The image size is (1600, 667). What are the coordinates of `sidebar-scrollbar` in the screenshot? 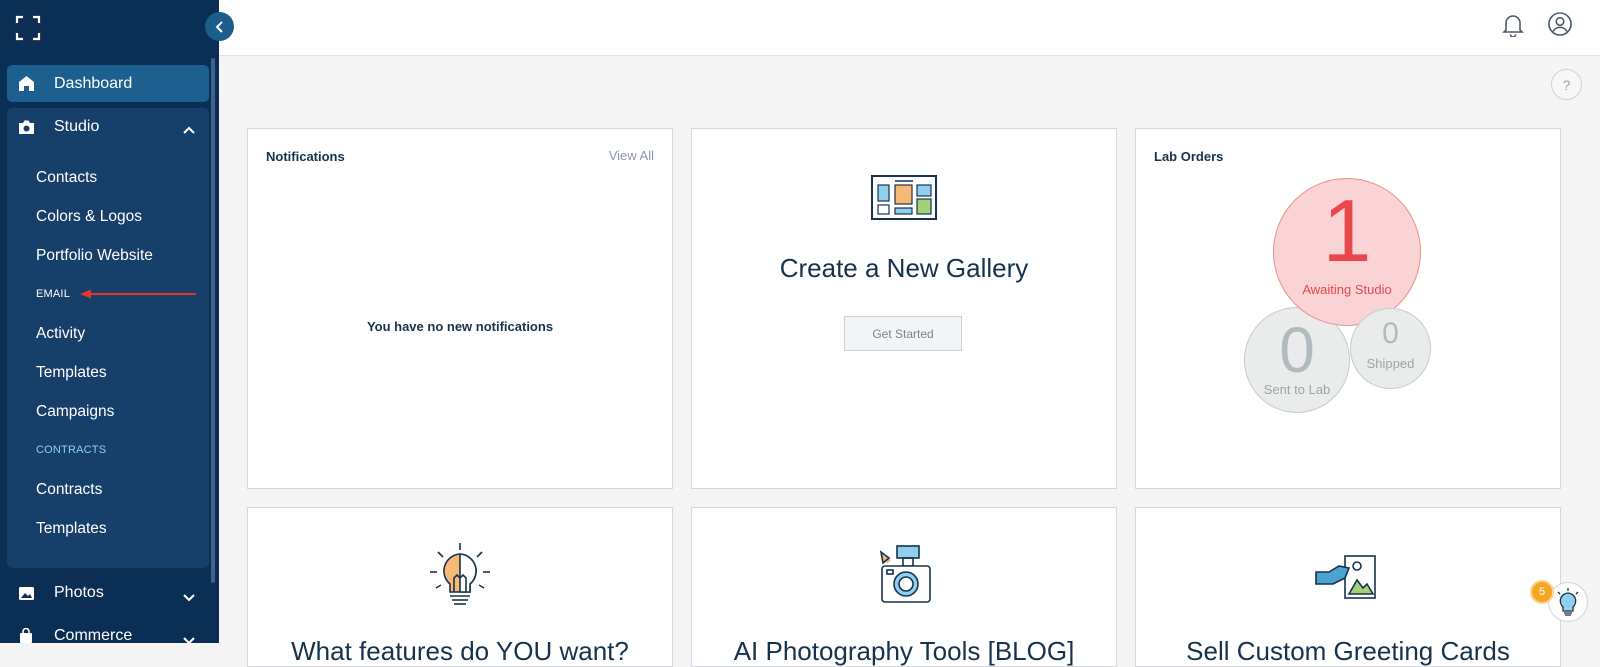 It's located at (213, 320).